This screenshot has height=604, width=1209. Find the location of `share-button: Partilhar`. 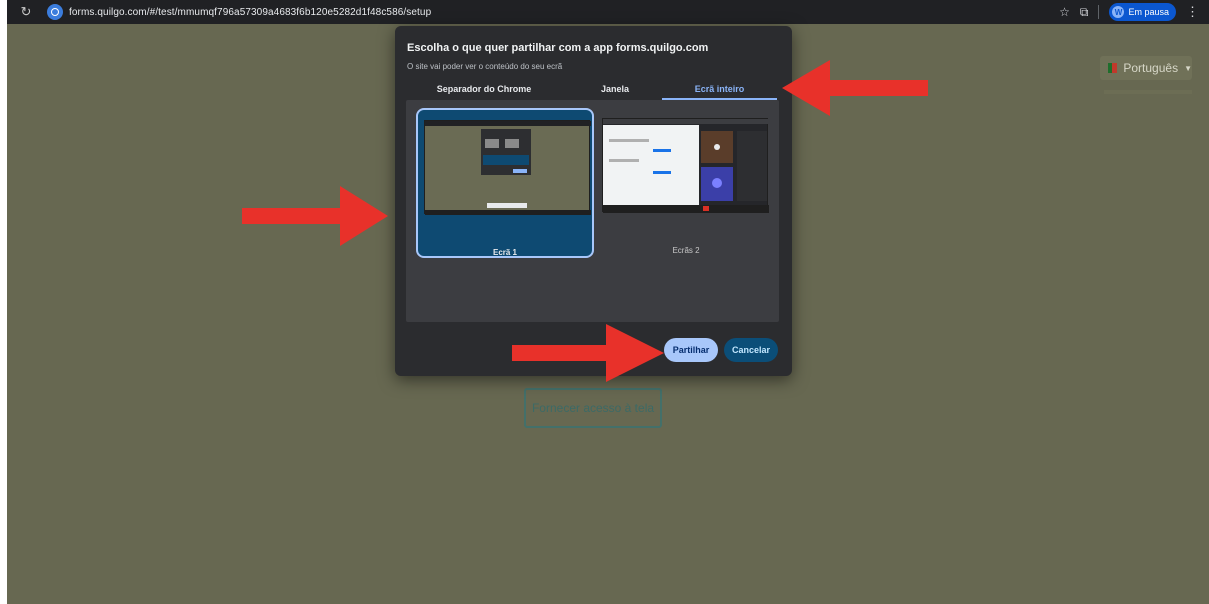

share-button: Partilhar is located at coordinates (691, 350).